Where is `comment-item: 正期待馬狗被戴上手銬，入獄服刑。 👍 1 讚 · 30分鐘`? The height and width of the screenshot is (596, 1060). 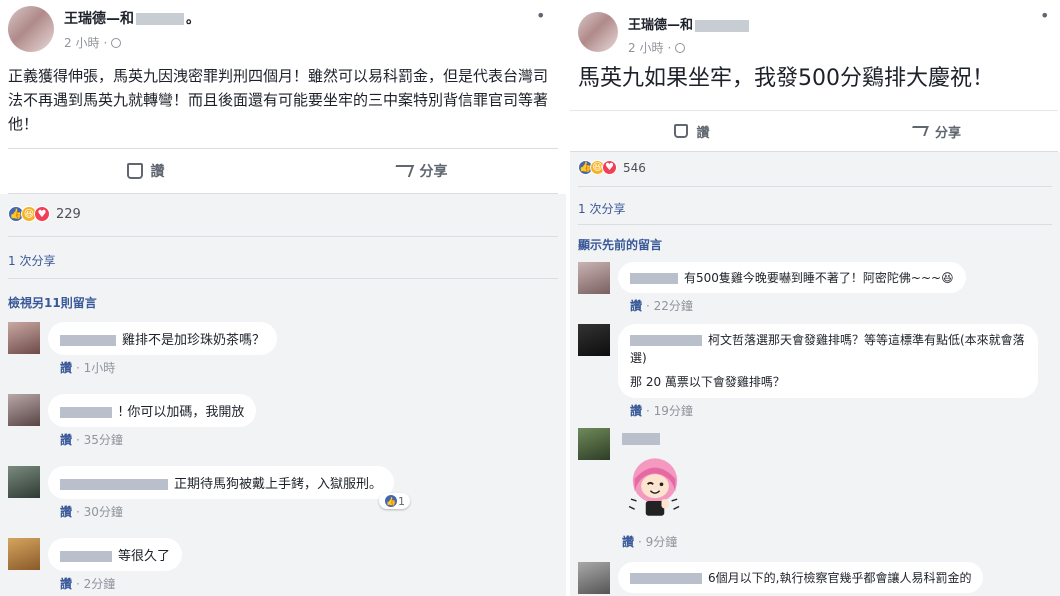
comment-item: 正期待馬狗被戴上手銬，入獄服刑。 👍 1 讚 · 30分鐘 is located at coordinates (209, 493).